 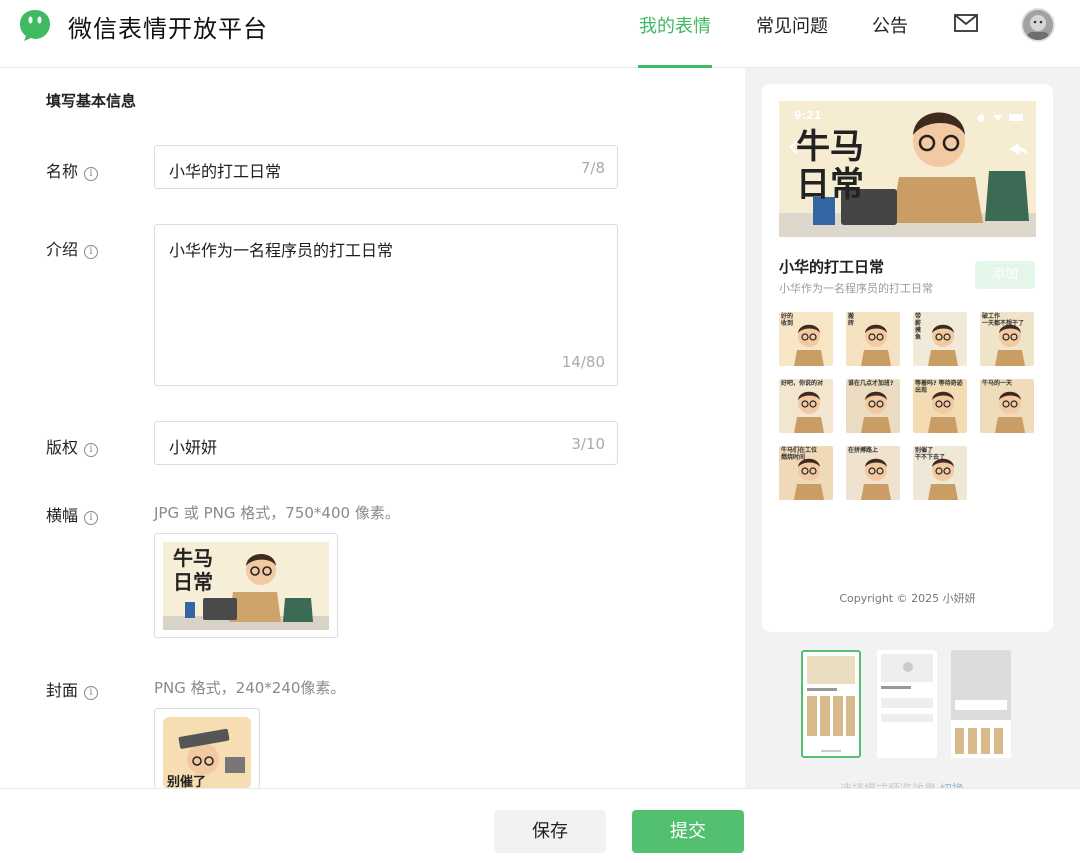 I want to click on cover-upload: 别催了, so click(x=207, y=749).